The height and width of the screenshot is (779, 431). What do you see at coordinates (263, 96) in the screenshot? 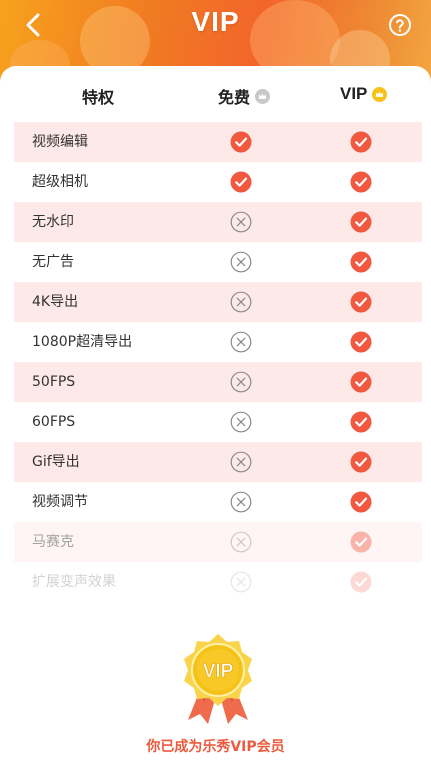
I see `crown-gray-icon` at bounding box center [263, 96].